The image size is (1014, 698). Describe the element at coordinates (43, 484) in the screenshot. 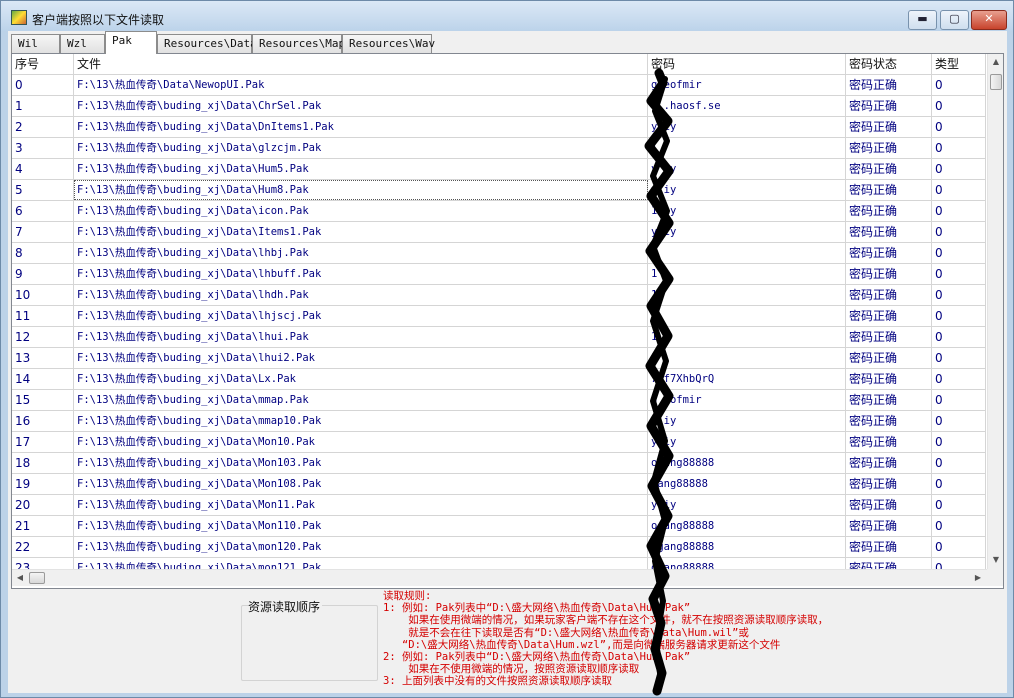

I see `cell-index: 19` at that location.